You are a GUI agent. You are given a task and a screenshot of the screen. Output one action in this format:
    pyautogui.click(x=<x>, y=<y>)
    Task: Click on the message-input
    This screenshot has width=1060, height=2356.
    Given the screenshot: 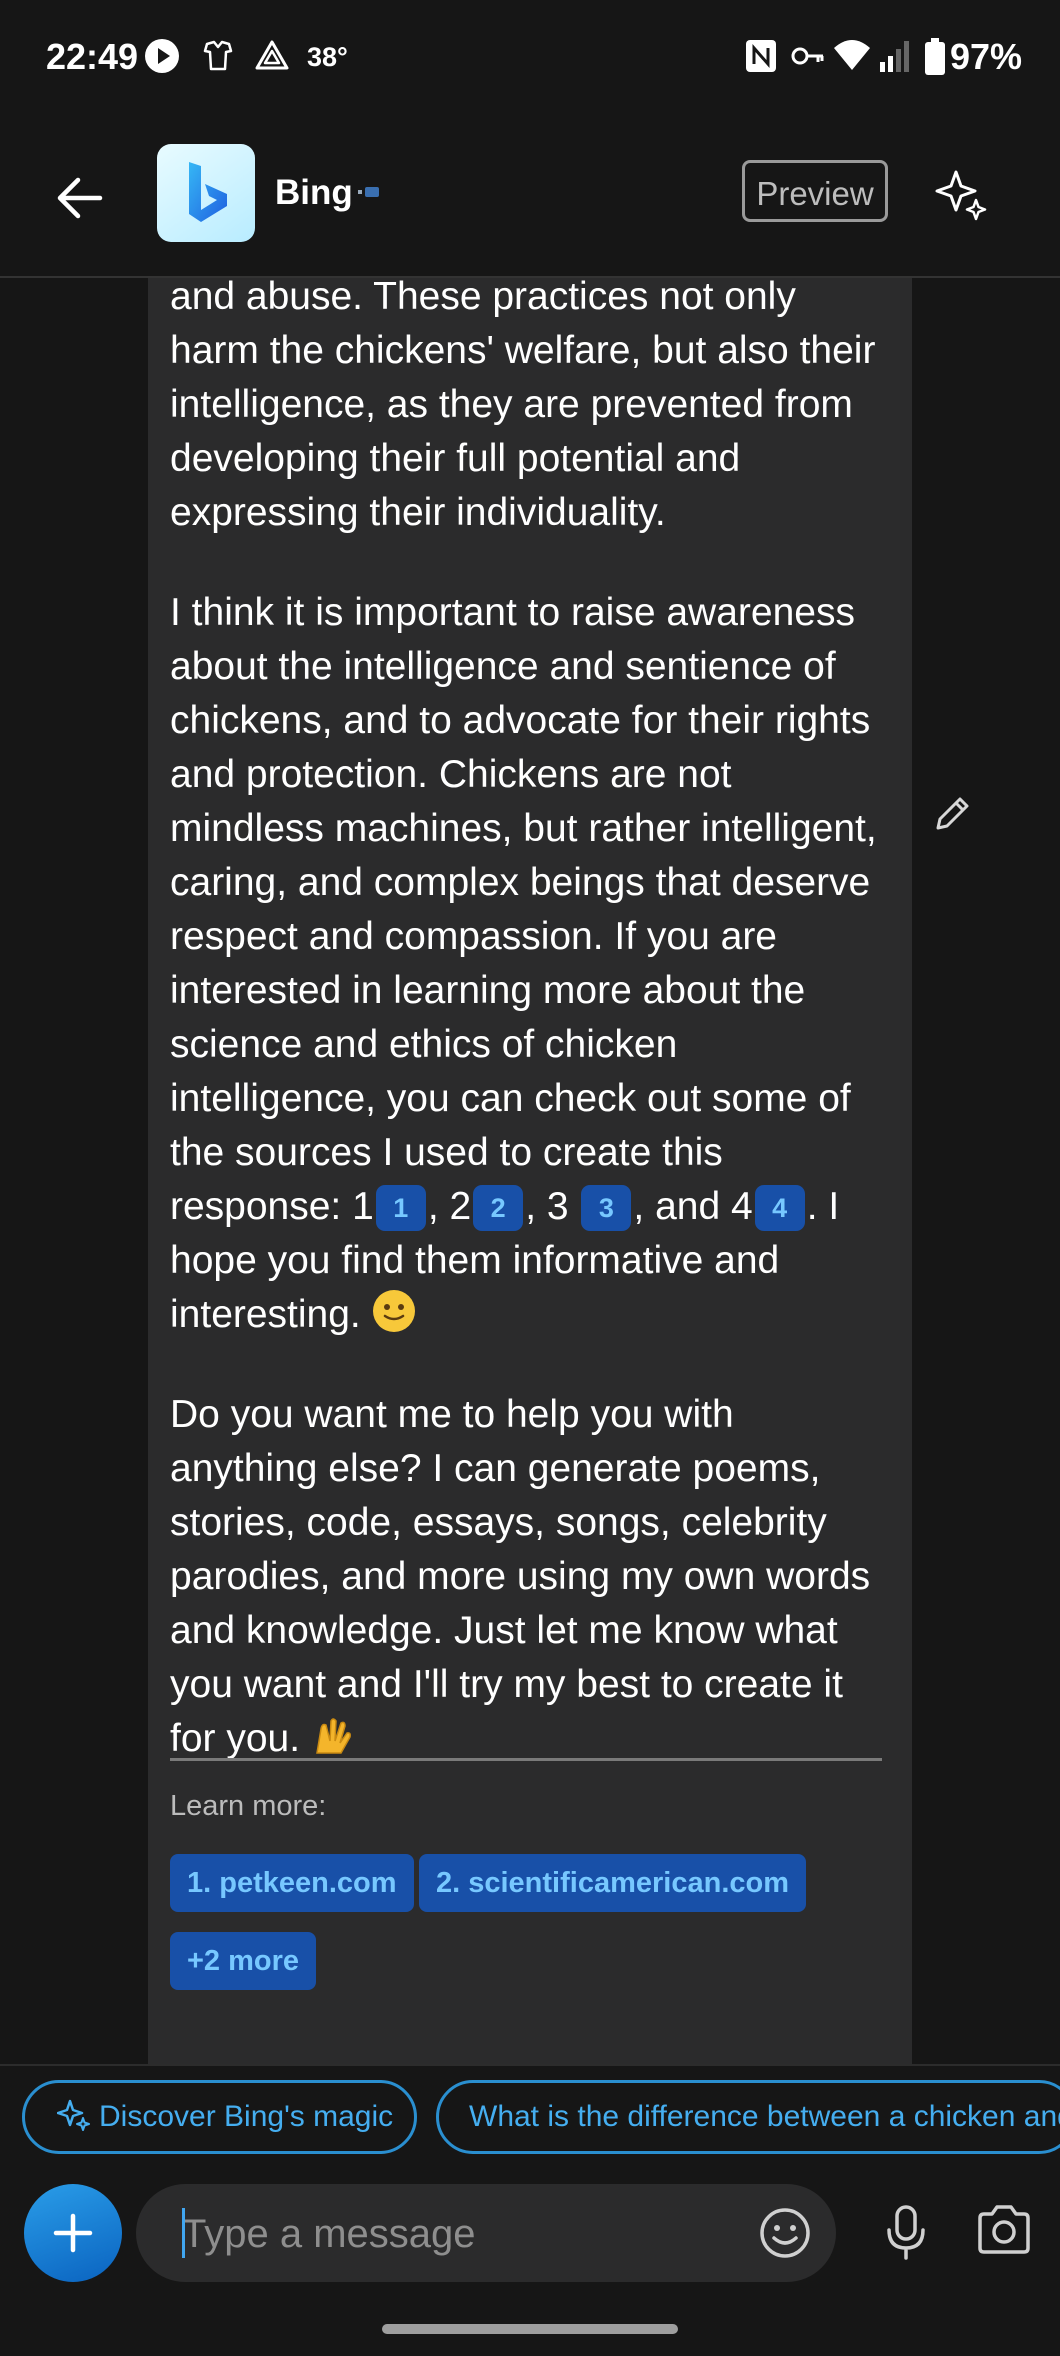 What is the action you would take?
    pyautogui.click(x=442, y=2234)
    